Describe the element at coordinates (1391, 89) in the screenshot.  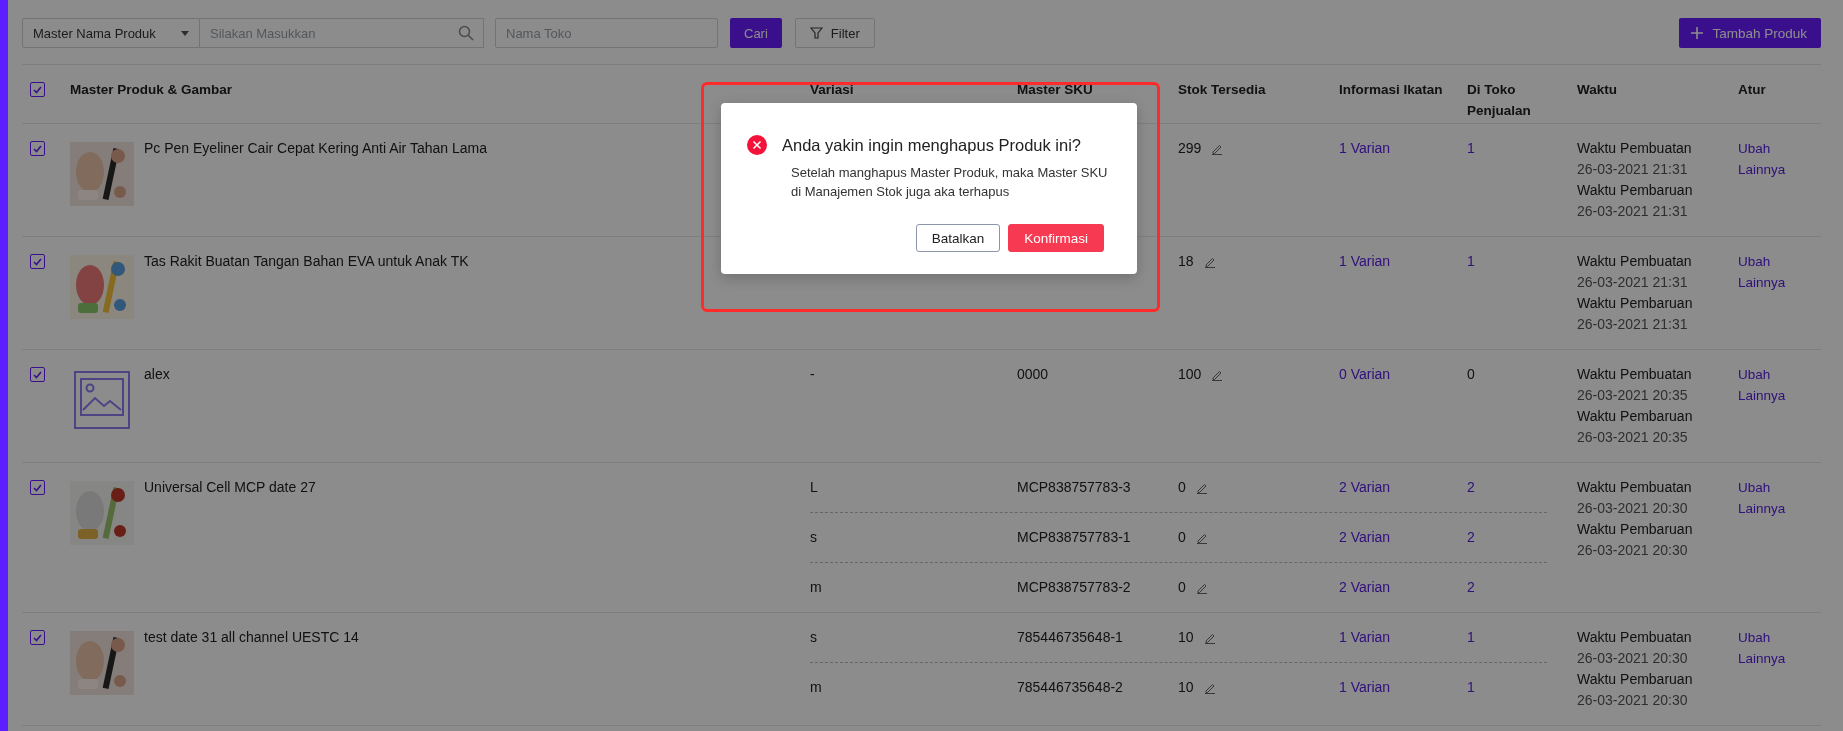
I see `column-header: Informasi Ikatan` at that location.